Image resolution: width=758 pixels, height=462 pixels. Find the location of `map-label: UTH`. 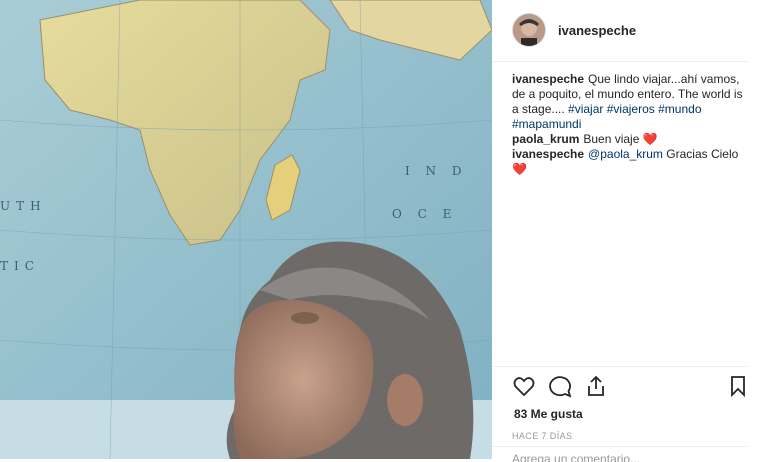

map-label: UTH is located at coordinates (23, 206).